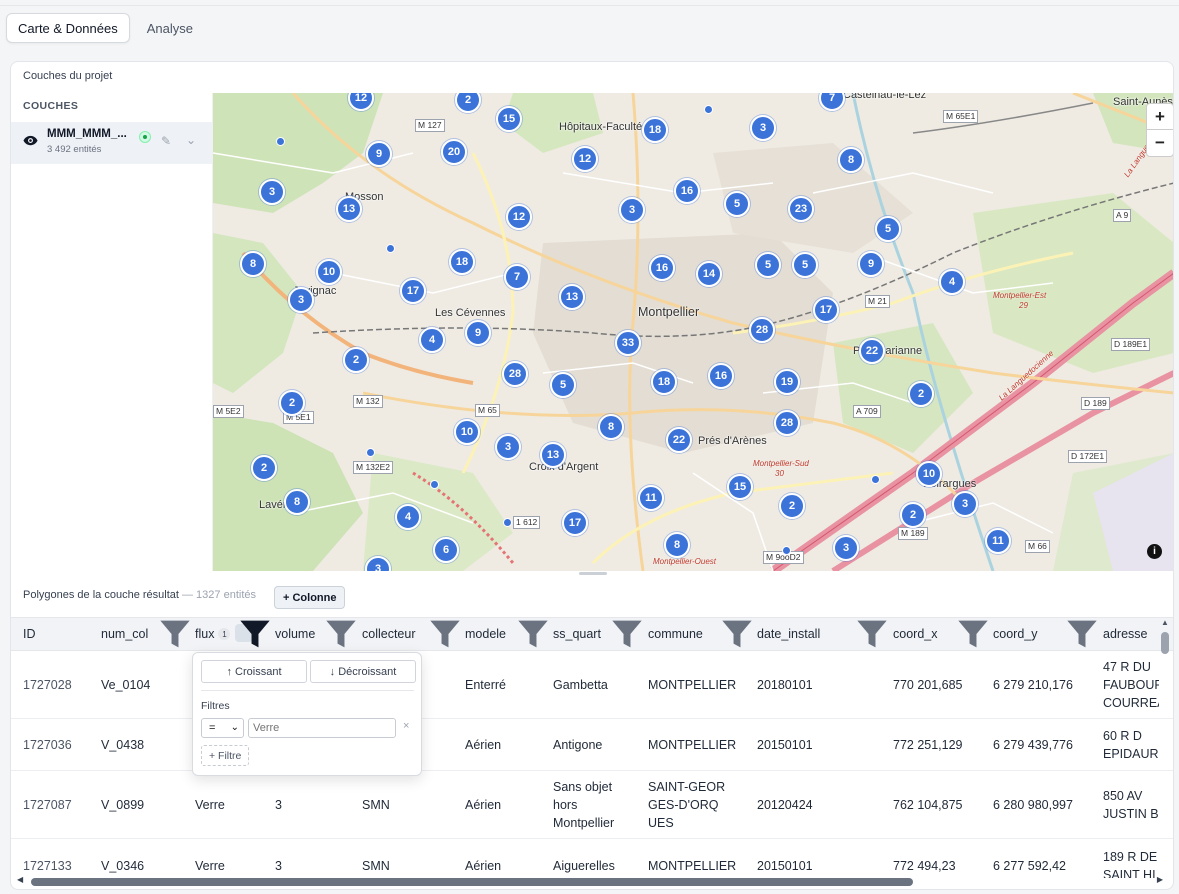 The height and width of the screenshot is (894, 1179). Describe the element at coordinates (20, 879) in the screenshot. I see `scroll-left-icon: ◀` at that location.